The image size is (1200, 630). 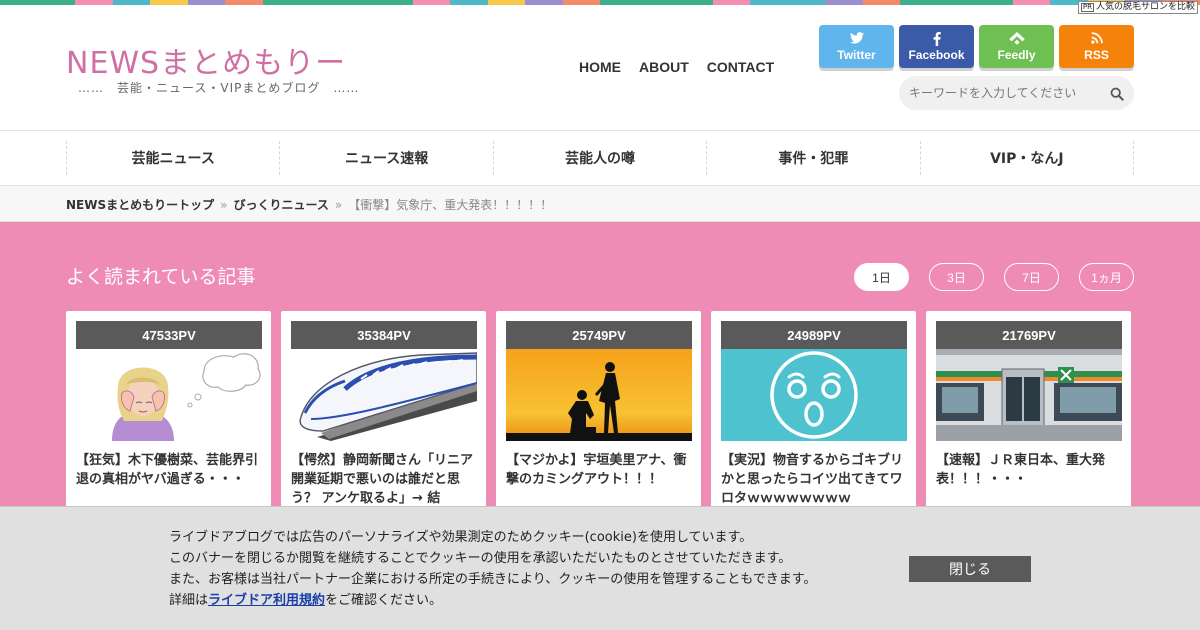 I want to click on nav-home-link: HOME, so click(x=600, y=67).